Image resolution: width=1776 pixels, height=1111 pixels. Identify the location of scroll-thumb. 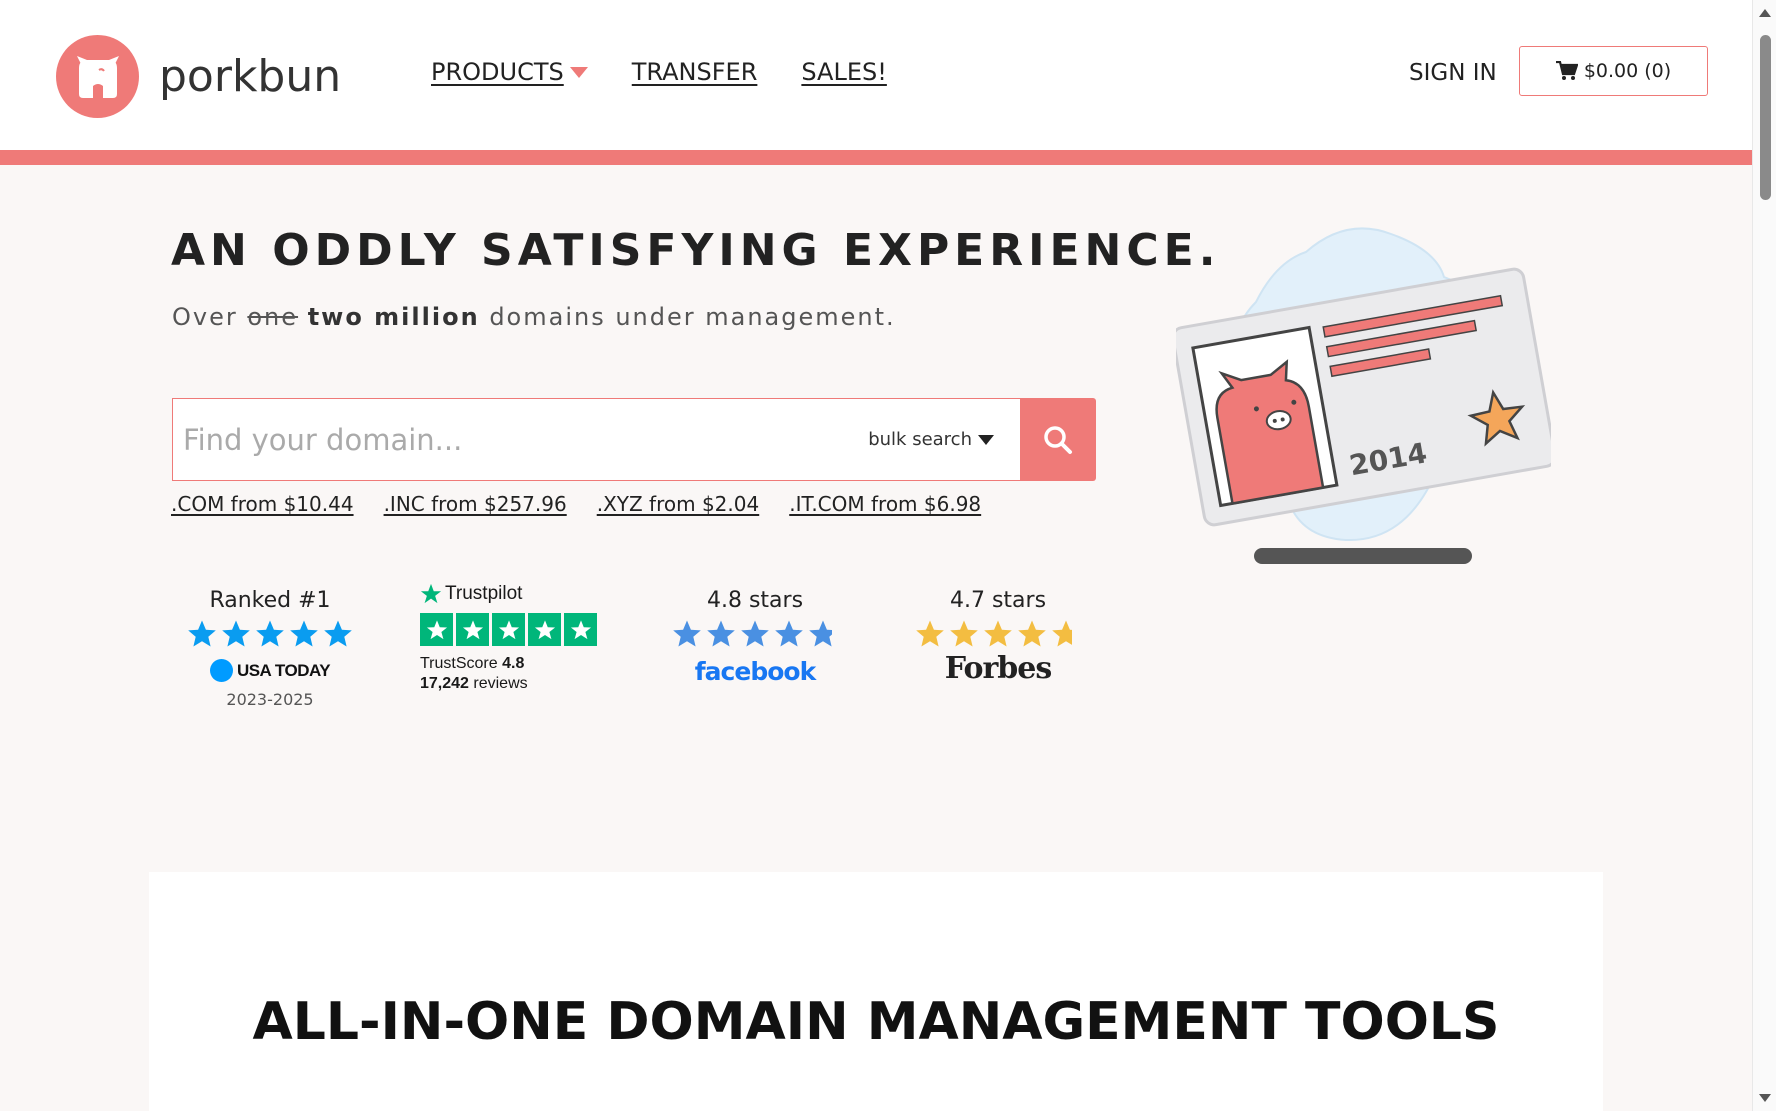
(1765, 117).